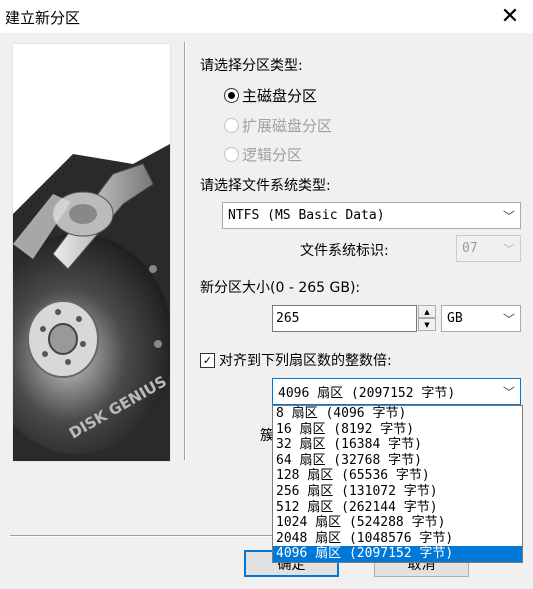 This screenshot has width=533, height=589. Describe the element at coordinates (43, 18) in the screenshot. I see `window-title: 建立新分区` at that location.